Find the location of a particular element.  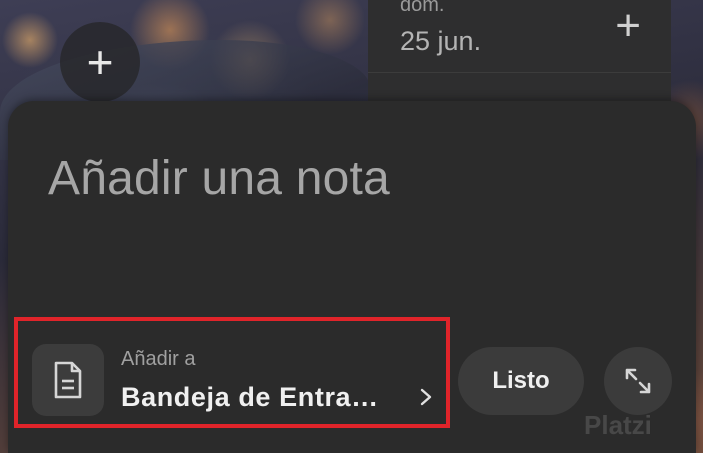

watermark-text: Platzi is located at coordinates (618, 425).